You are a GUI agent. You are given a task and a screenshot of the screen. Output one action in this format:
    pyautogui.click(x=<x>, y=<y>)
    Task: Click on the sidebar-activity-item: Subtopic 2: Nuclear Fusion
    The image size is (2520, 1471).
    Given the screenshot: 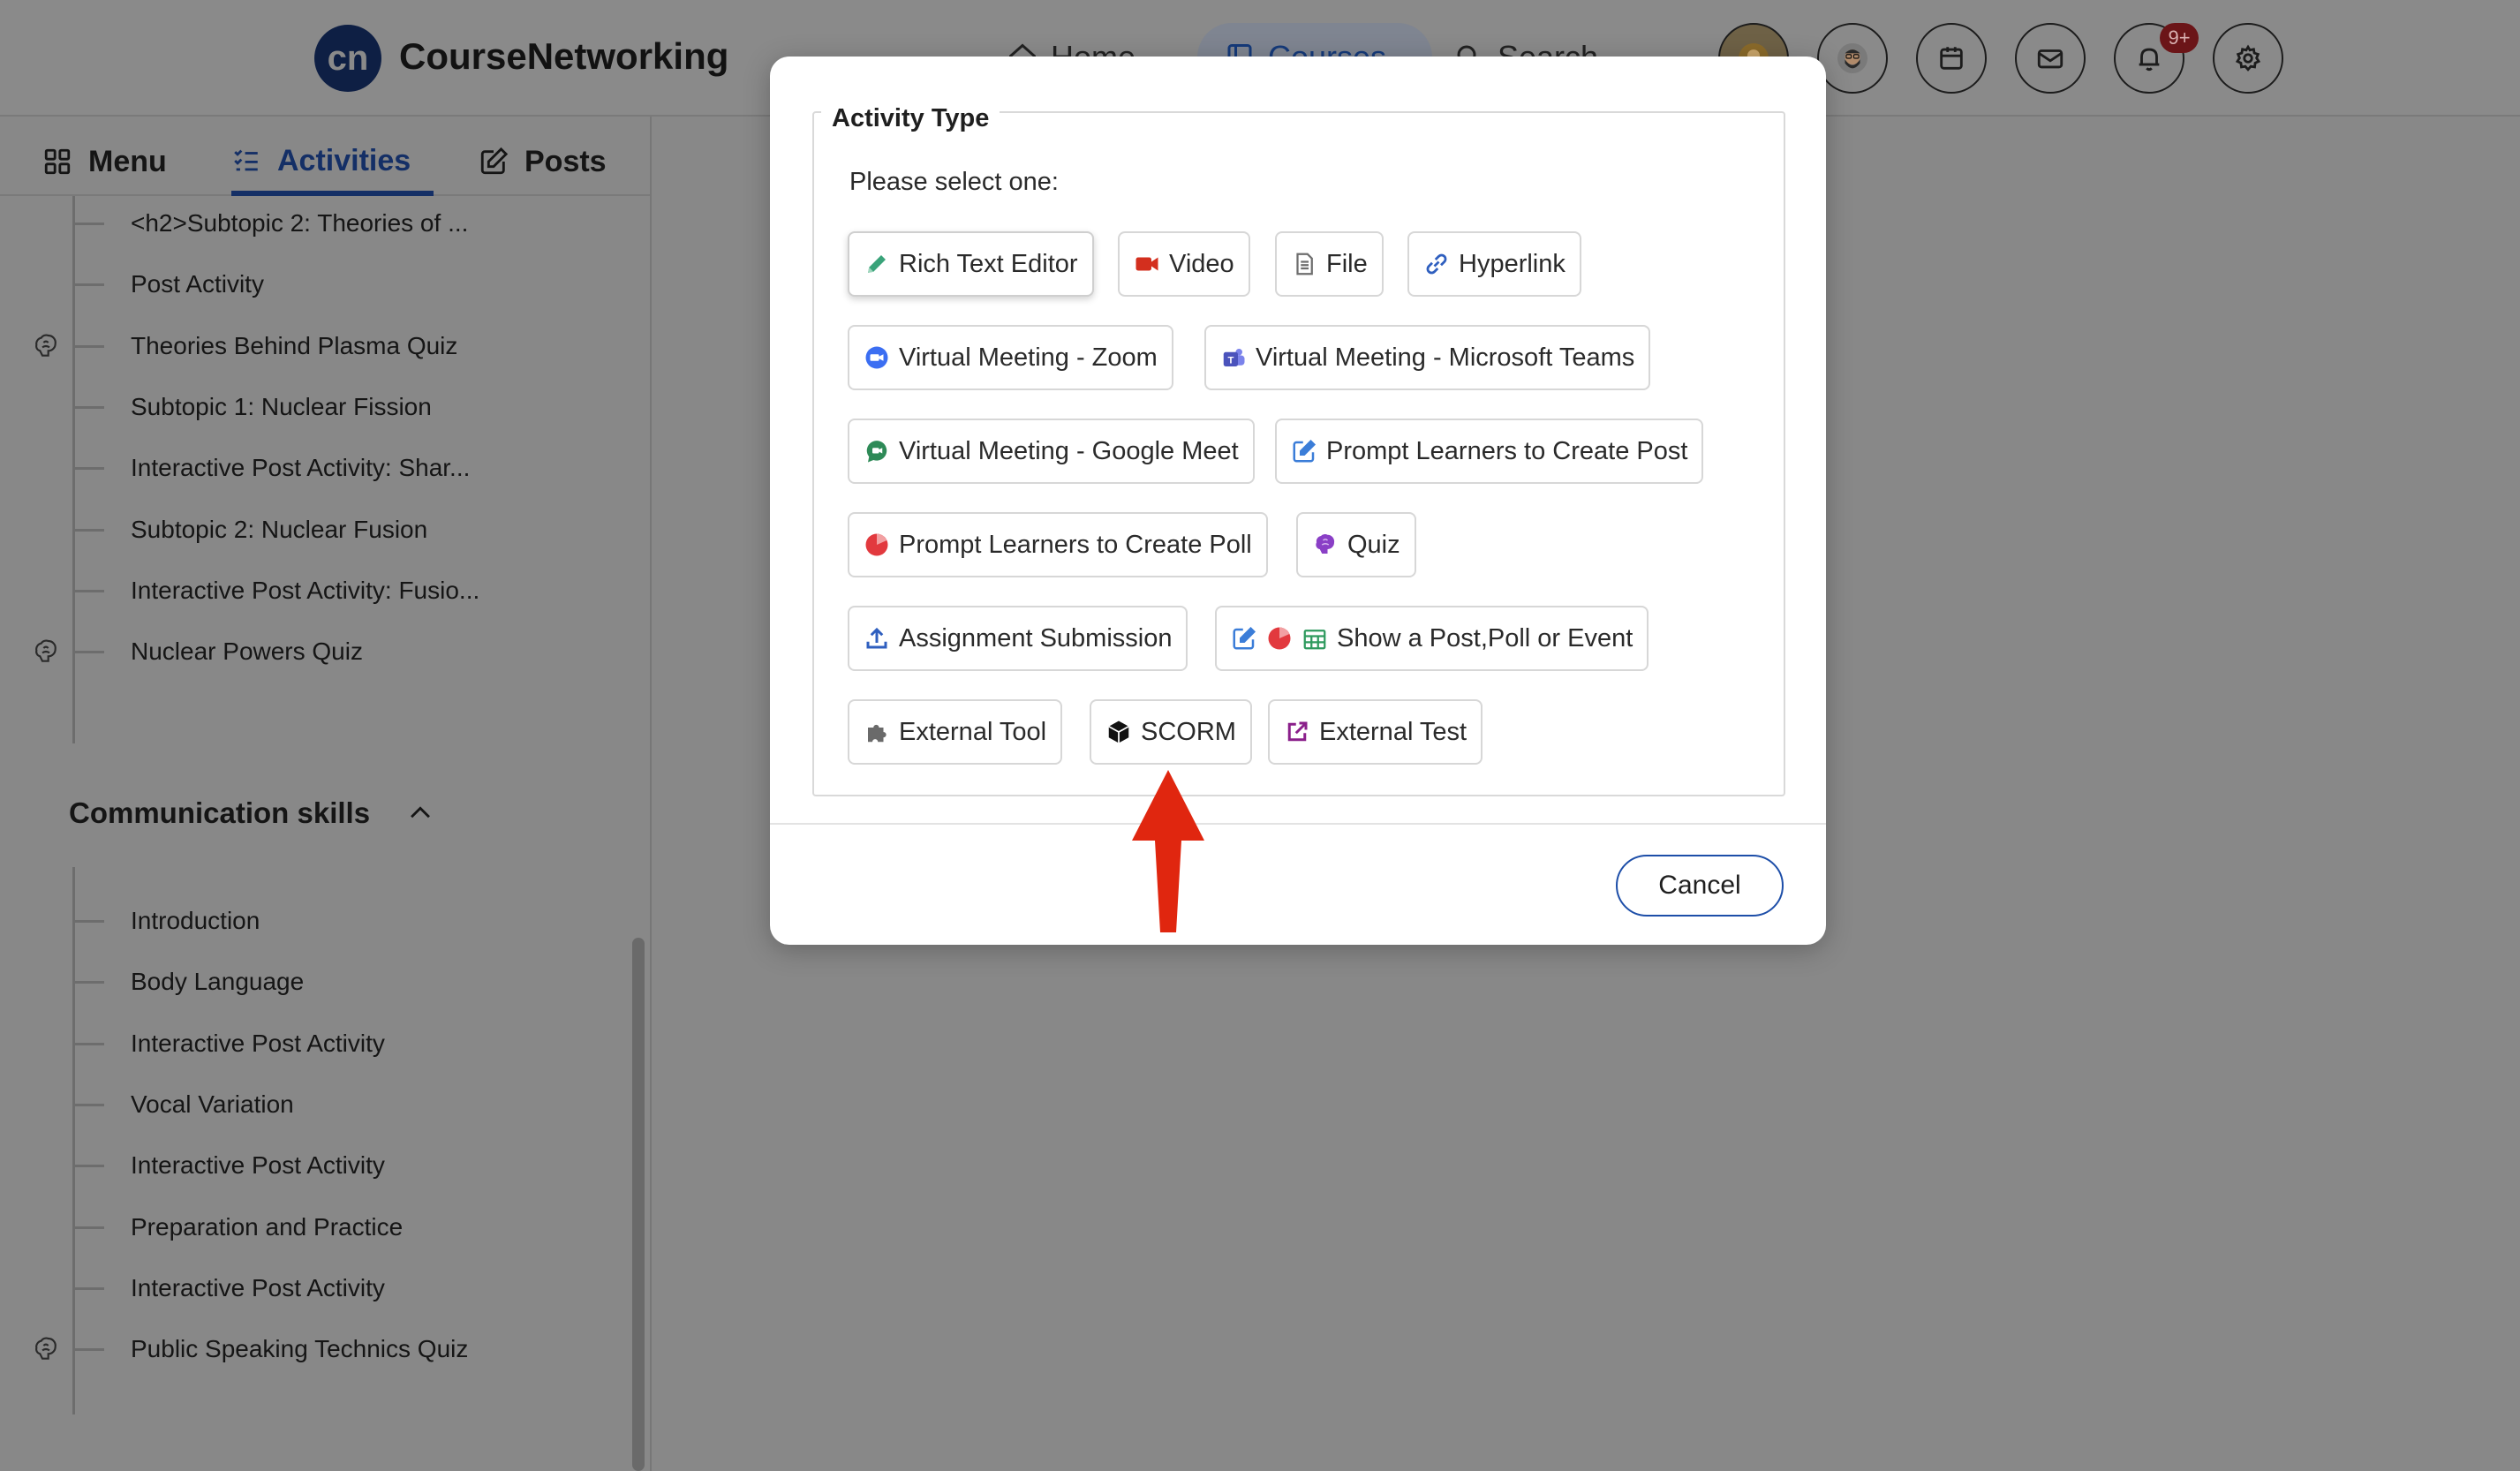 What is the action you would take?
    pyautogui.click(x=346, y=530)
    